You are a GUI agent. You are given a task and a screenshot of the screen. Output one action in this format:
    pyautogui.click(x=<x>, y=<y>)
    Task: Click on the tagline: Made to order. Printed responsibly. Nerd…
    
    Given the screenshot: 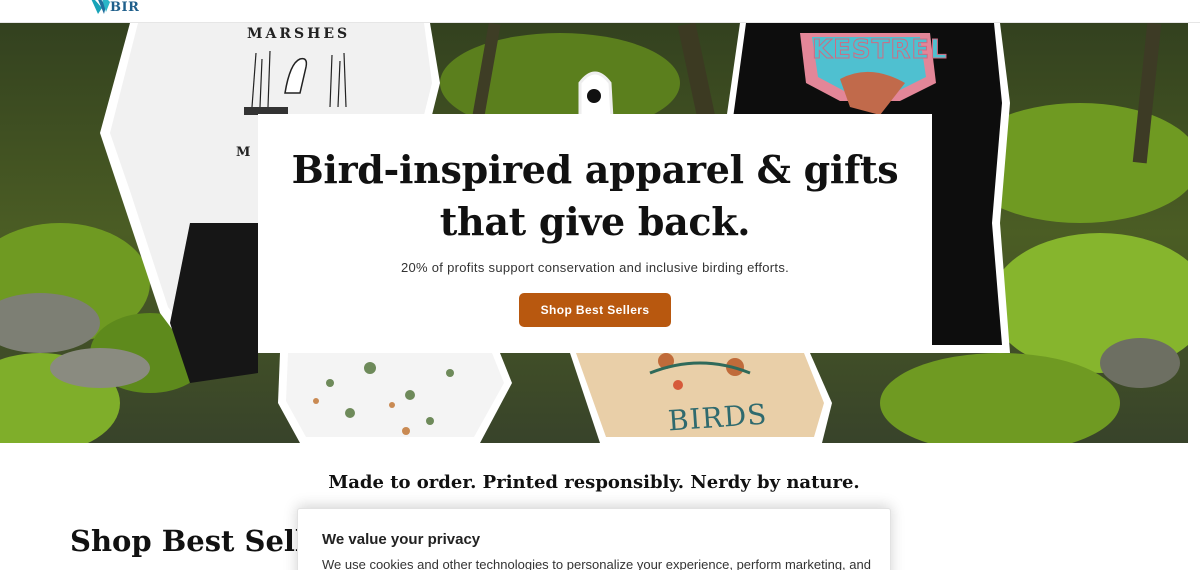 What is the action you would take?
    pyautogui.click(x=594, y=482)
    